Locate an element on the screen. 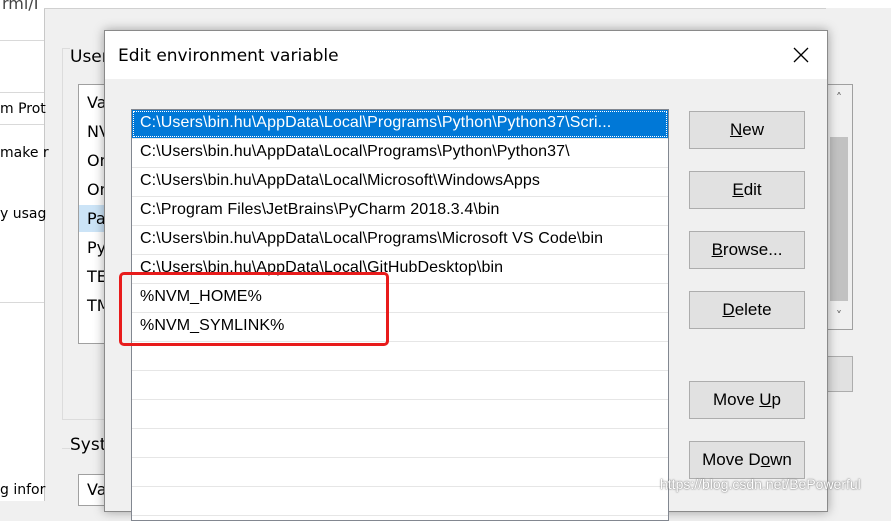 This screenshot has height=521, width=891. edit-button: Edit is located at coordinates (747, 190).